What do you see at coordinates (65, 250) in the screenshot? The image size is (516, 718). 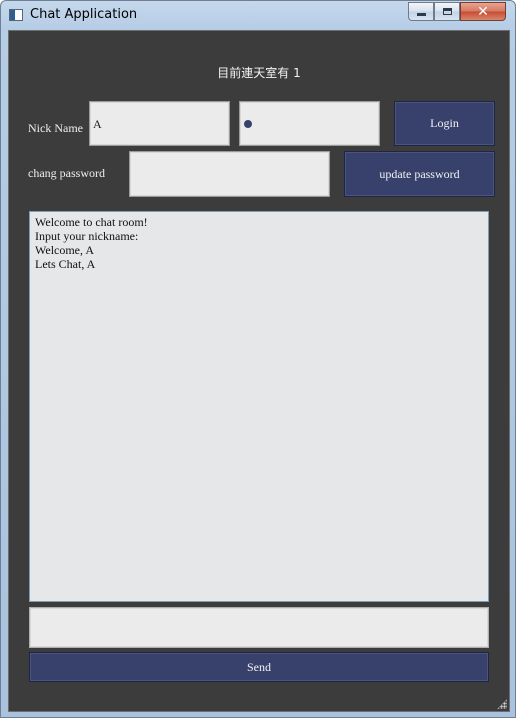 I see `chat-message: Welcome, A` at bounding box center [65, 250].